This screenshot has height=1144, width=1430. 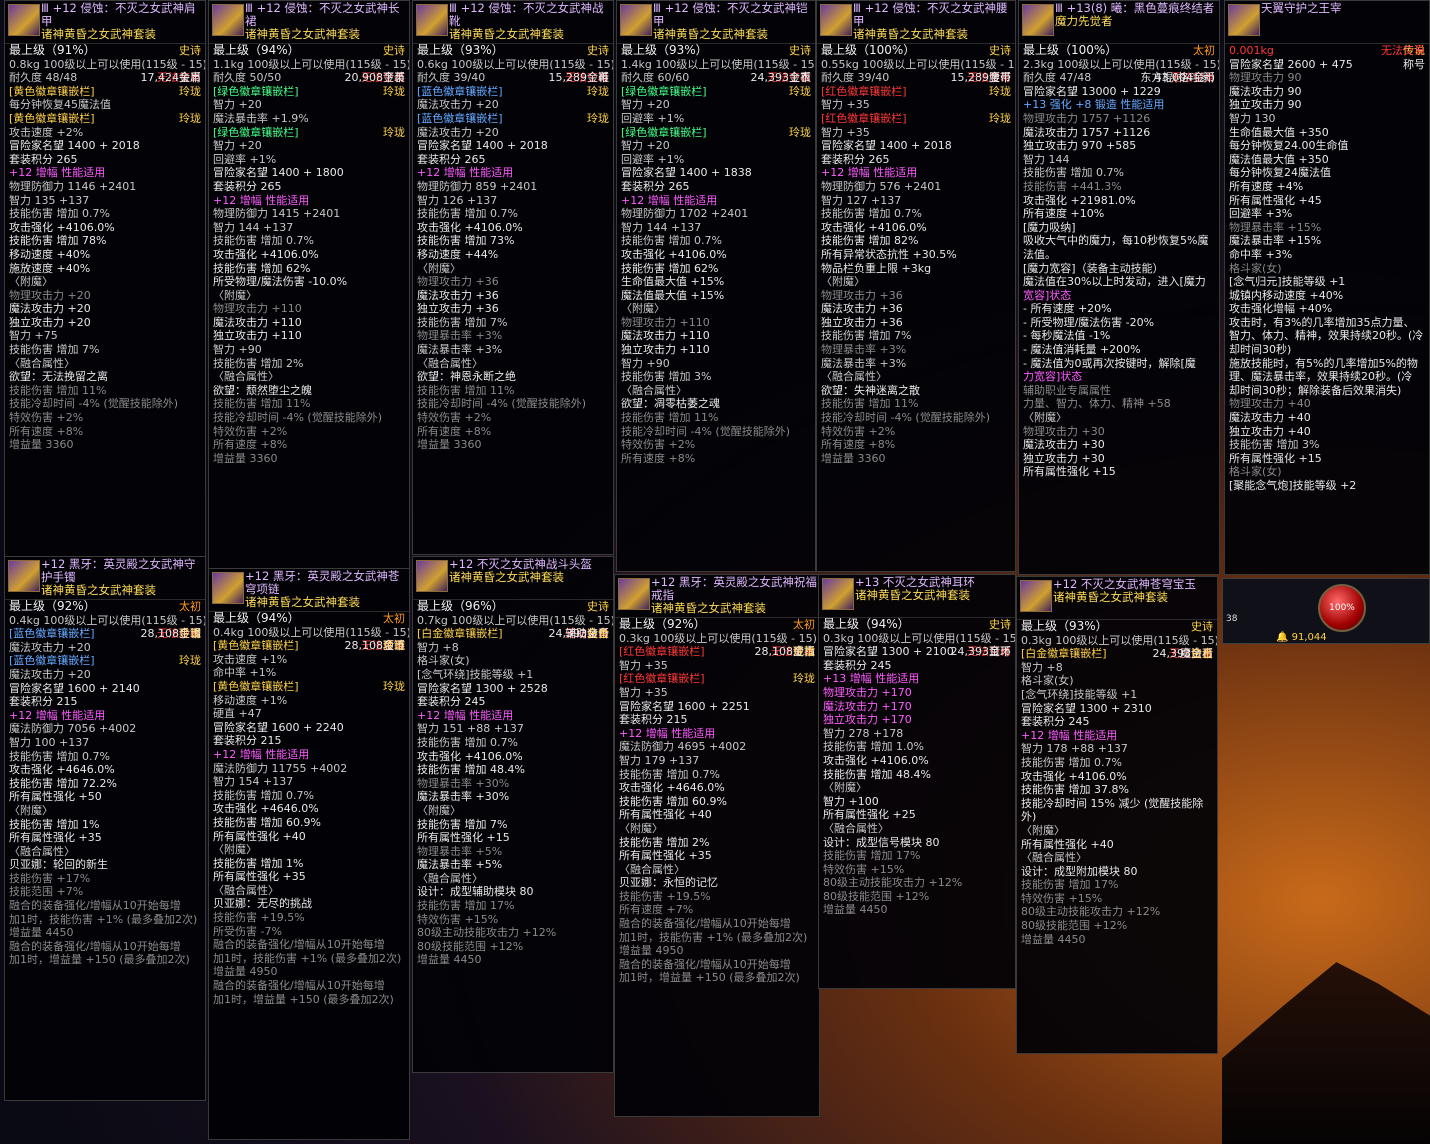 I want to click on line-value: 史诗, so click(x=598, y=606).